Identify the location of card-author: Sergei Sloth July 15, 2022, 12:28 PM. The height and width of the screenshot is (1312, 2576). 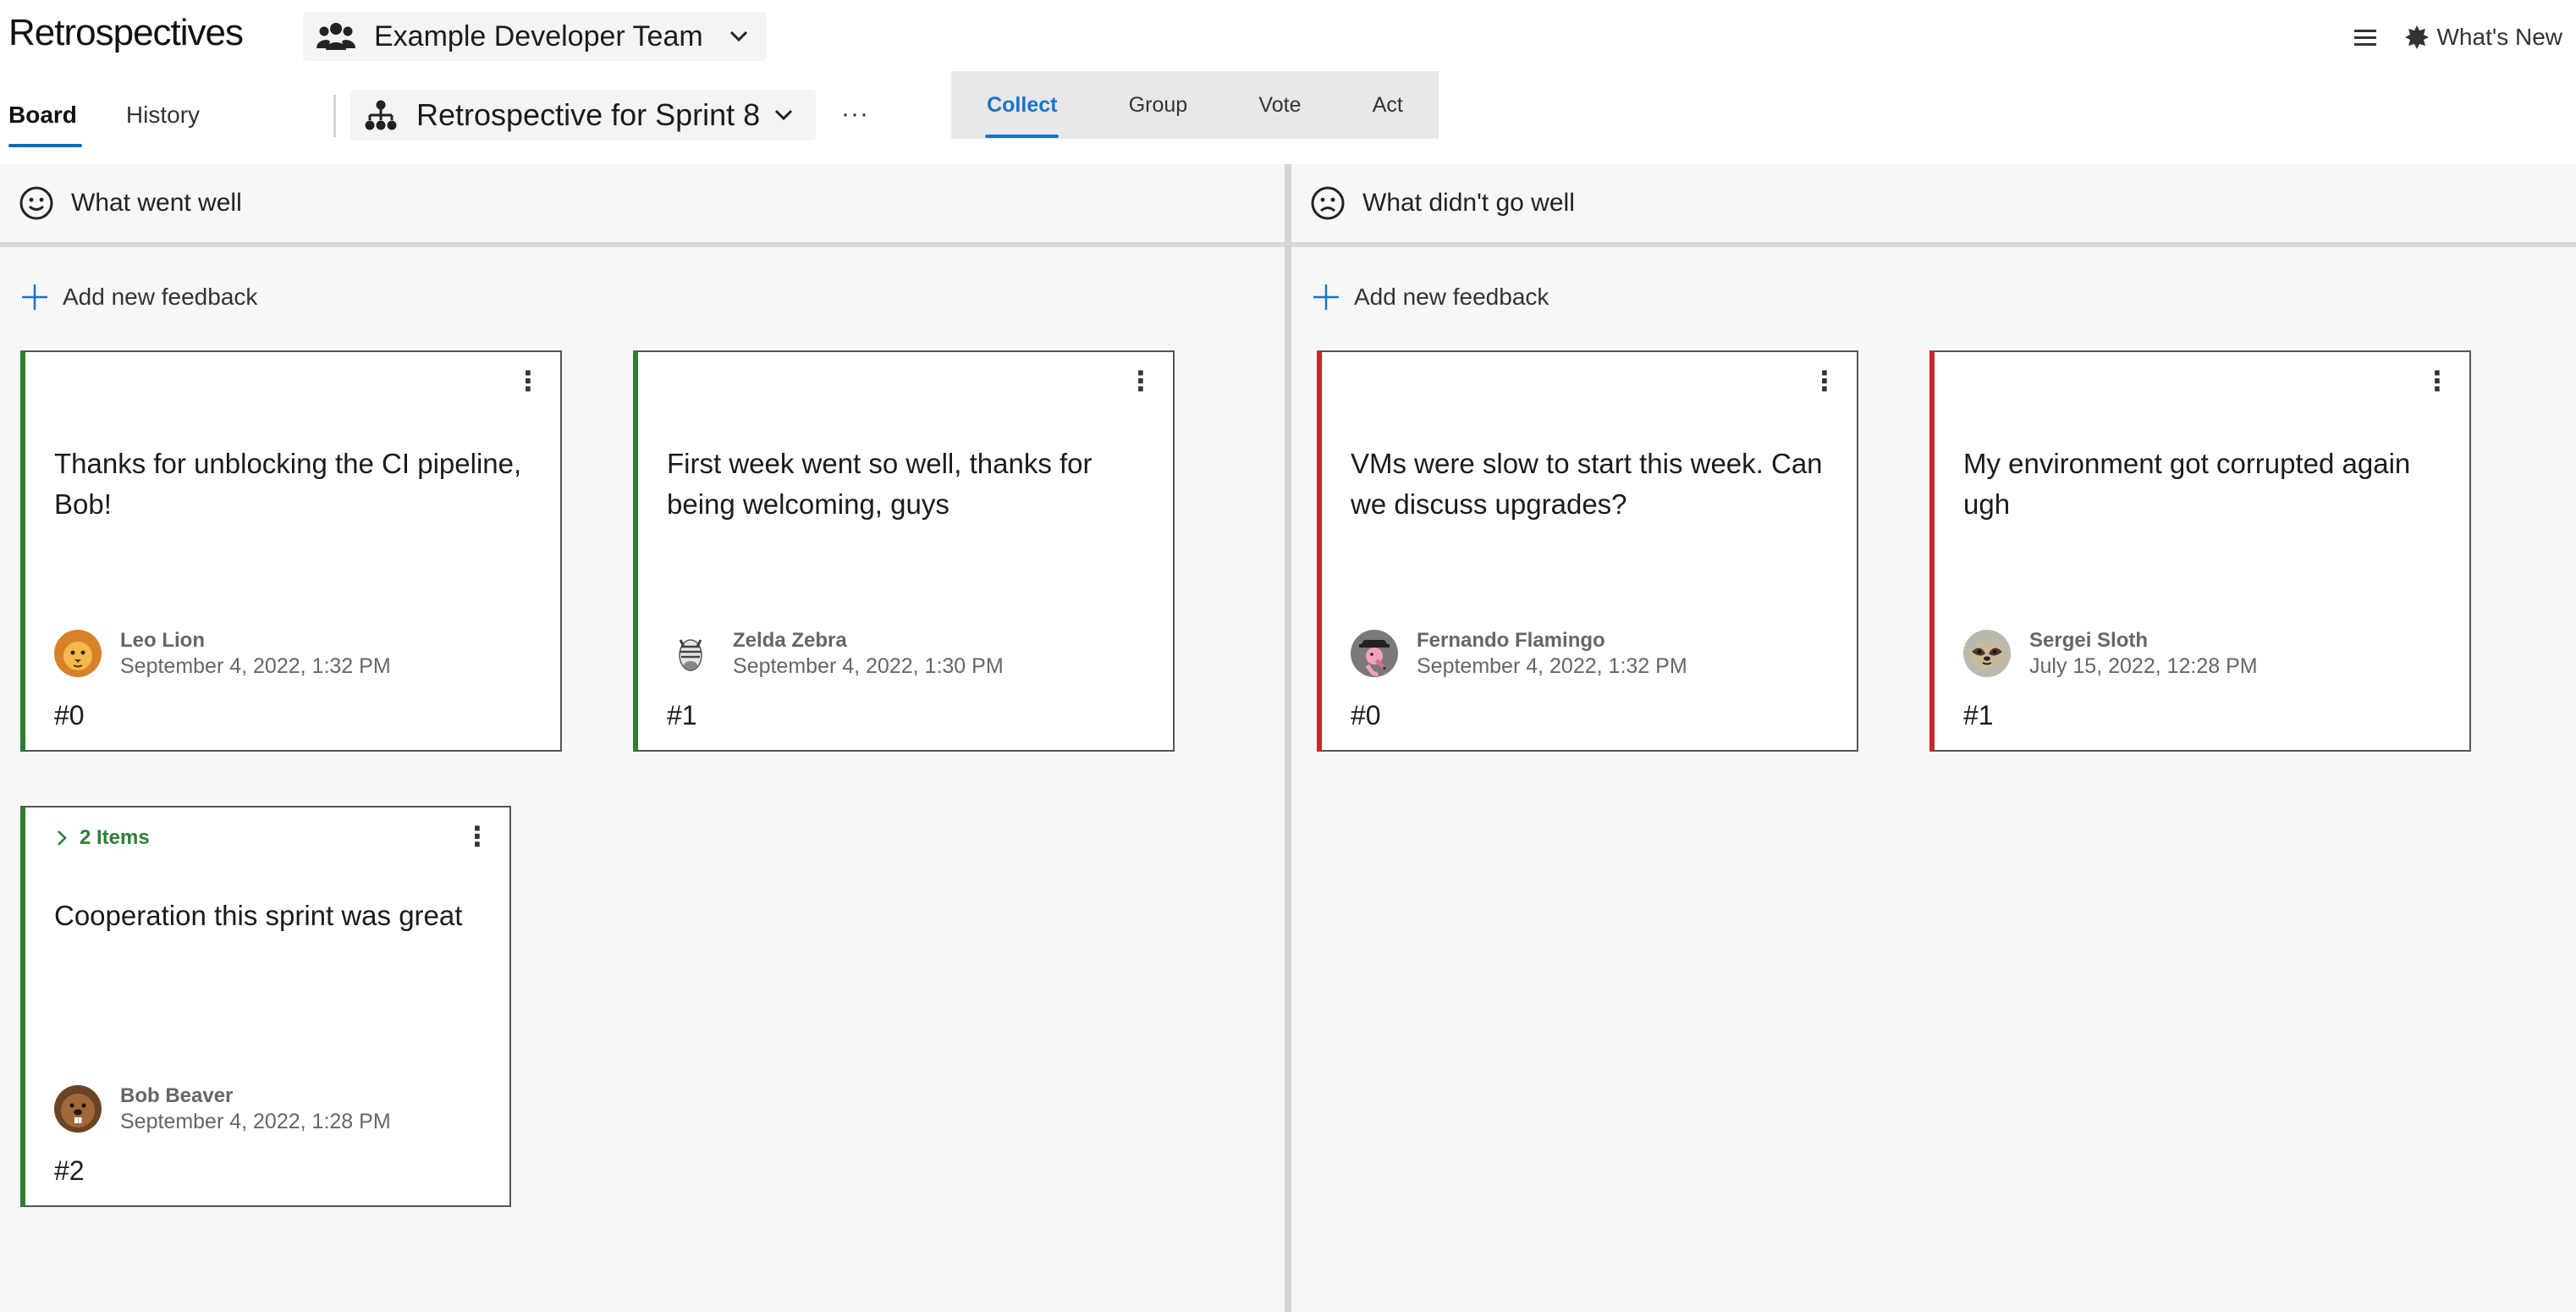
(2110, 653).